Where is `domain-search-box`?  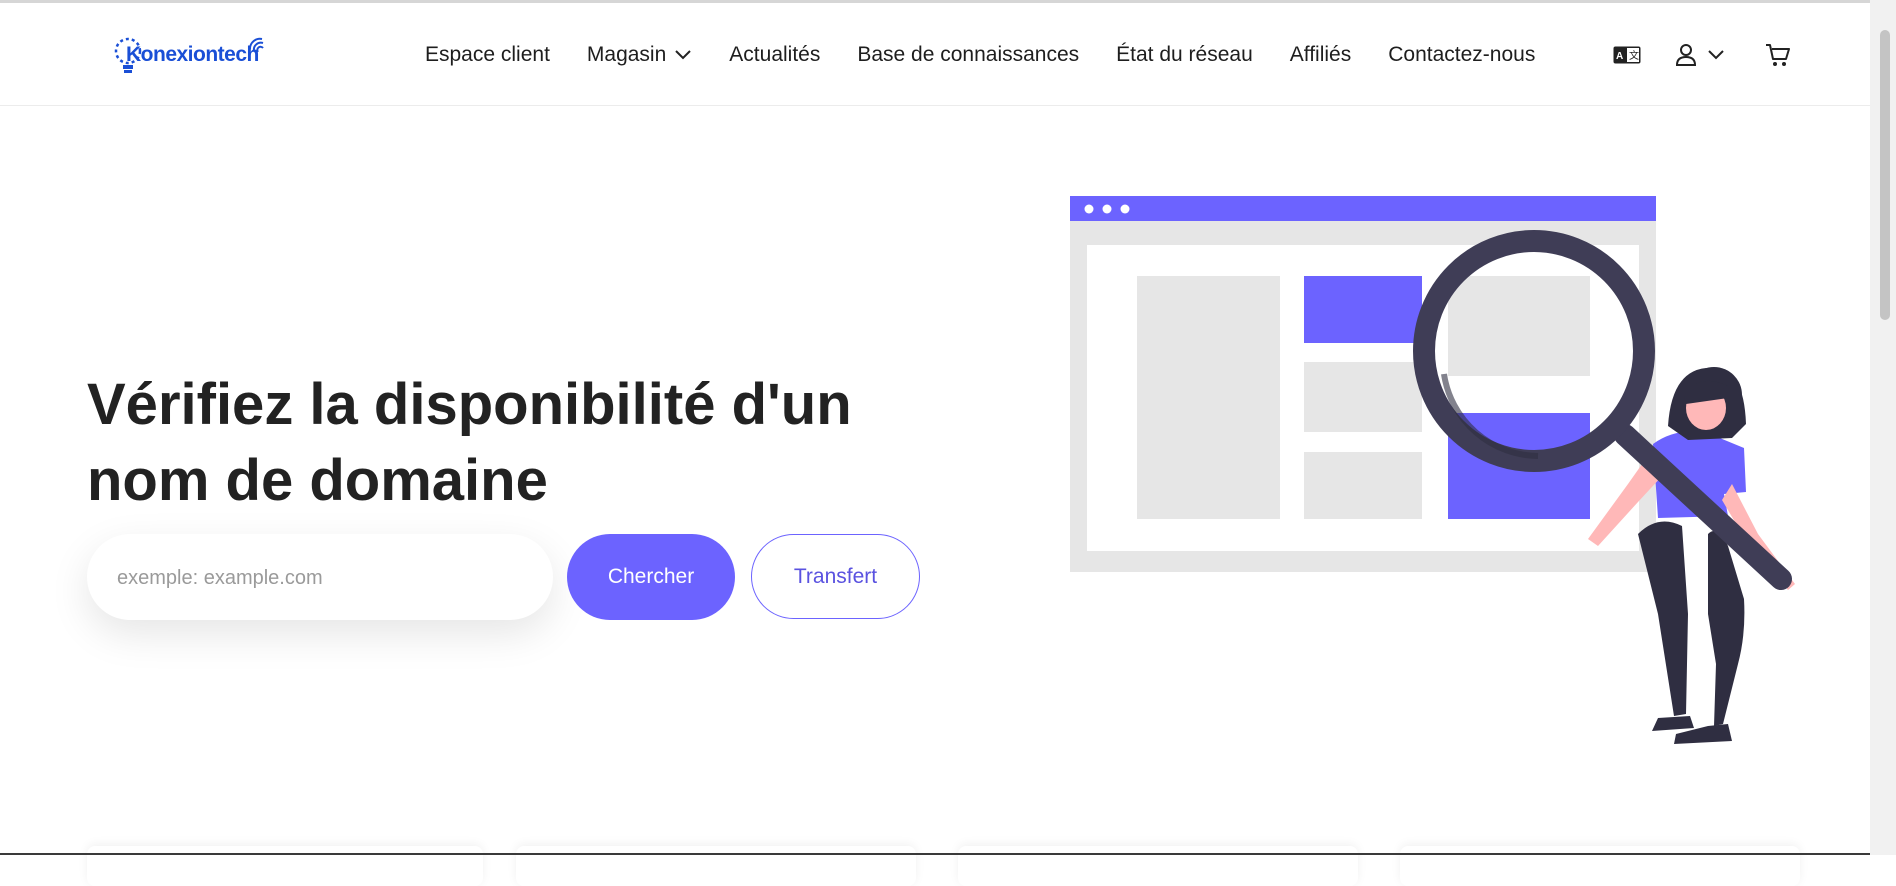 domain-search-box is located at coordinates (320, 578).